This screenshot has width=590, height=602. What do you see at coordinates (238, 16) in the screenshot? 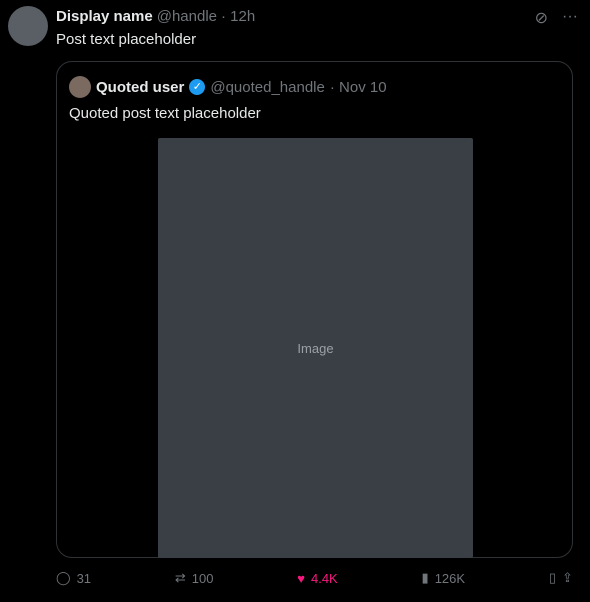
I see `timestamp: · 12h` at bounding box center [238, 16].